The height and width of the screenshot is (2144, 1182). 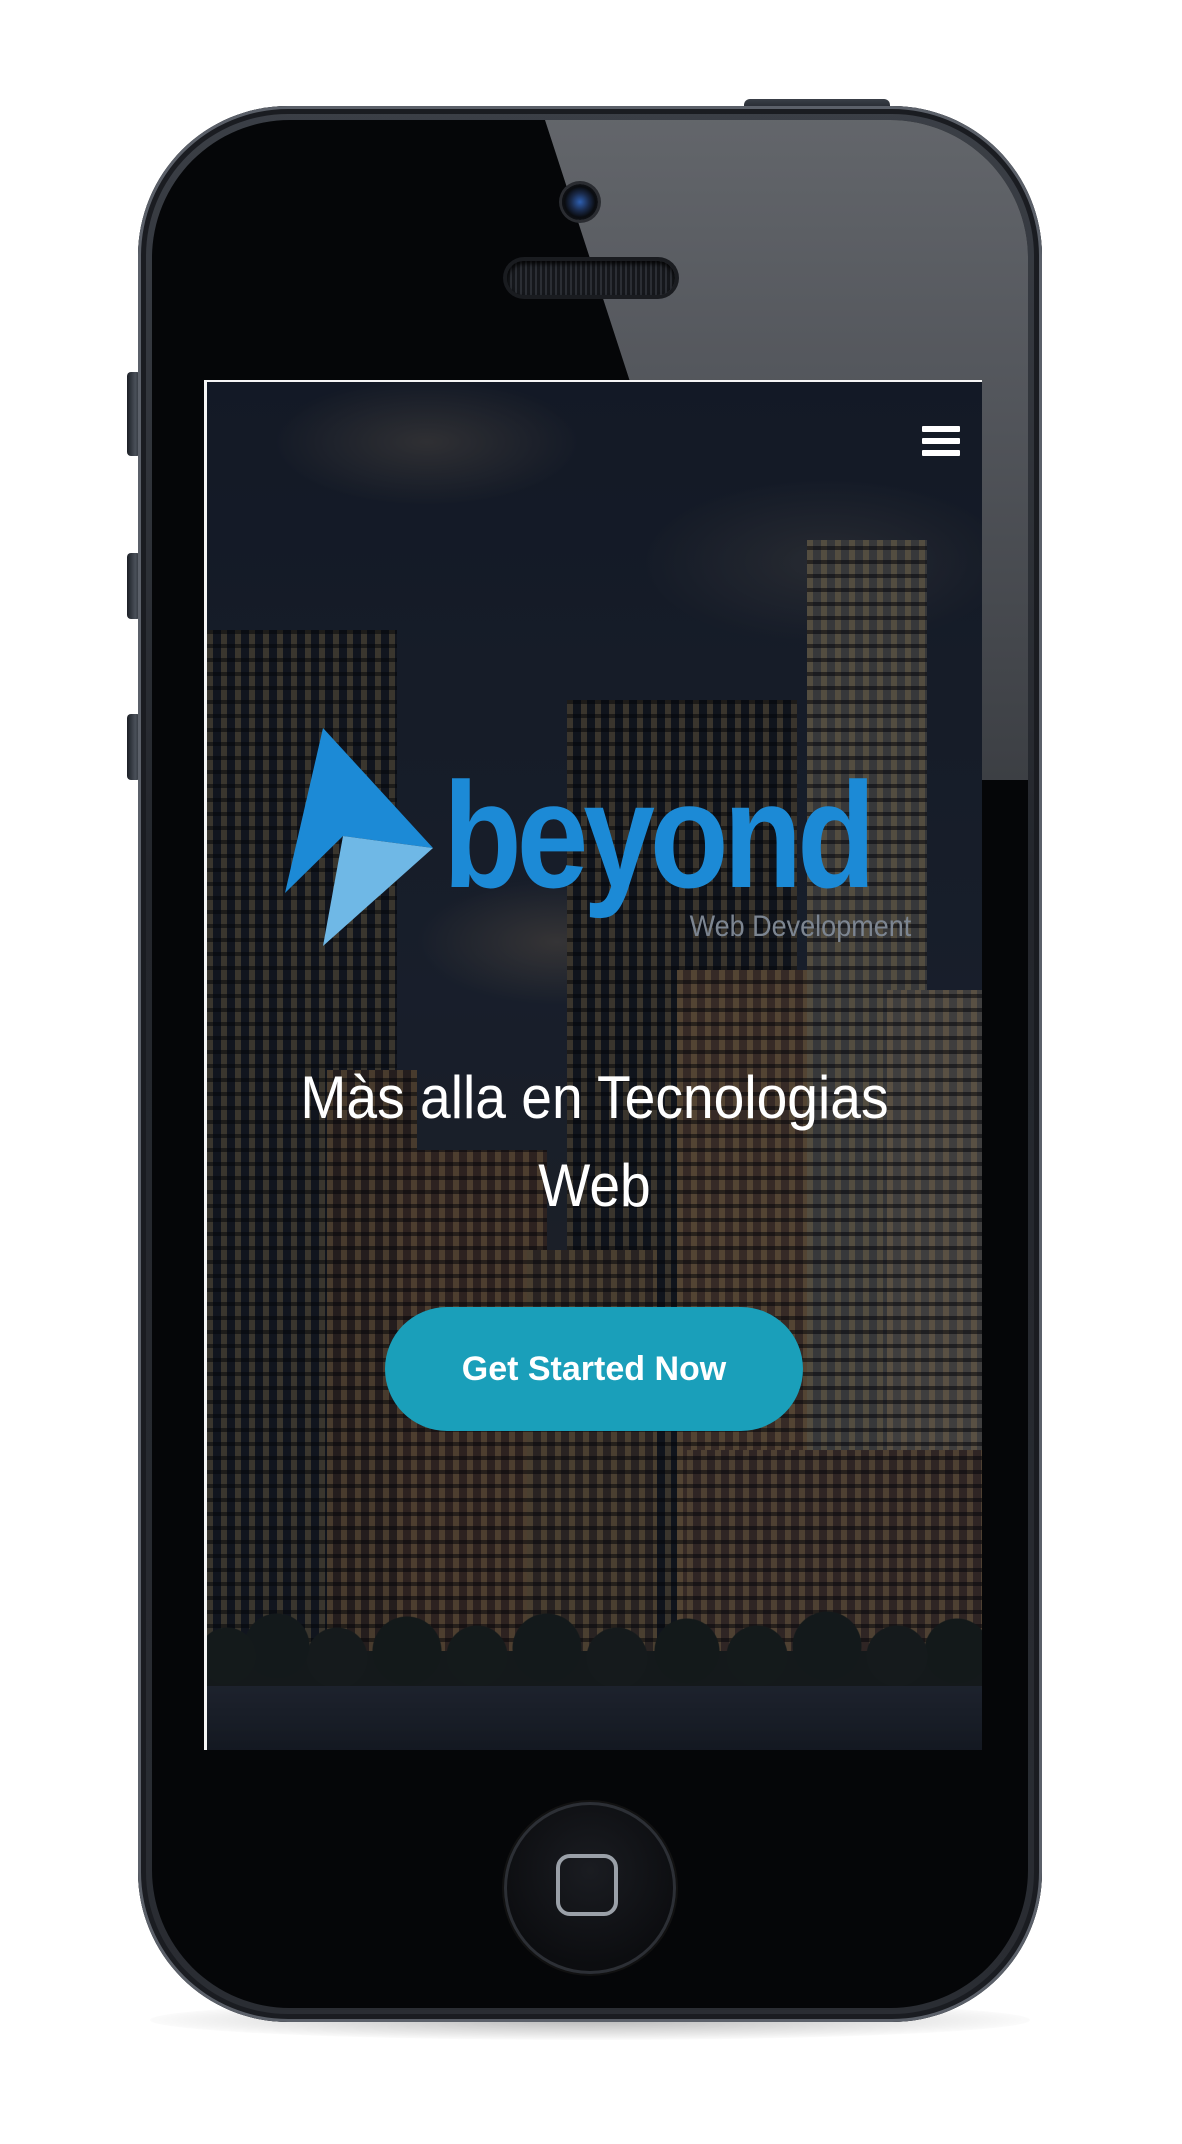 What do you see at coordinates (580, 202) in the screenshot?
I see `front-camera` at bounding box center [580, 202].